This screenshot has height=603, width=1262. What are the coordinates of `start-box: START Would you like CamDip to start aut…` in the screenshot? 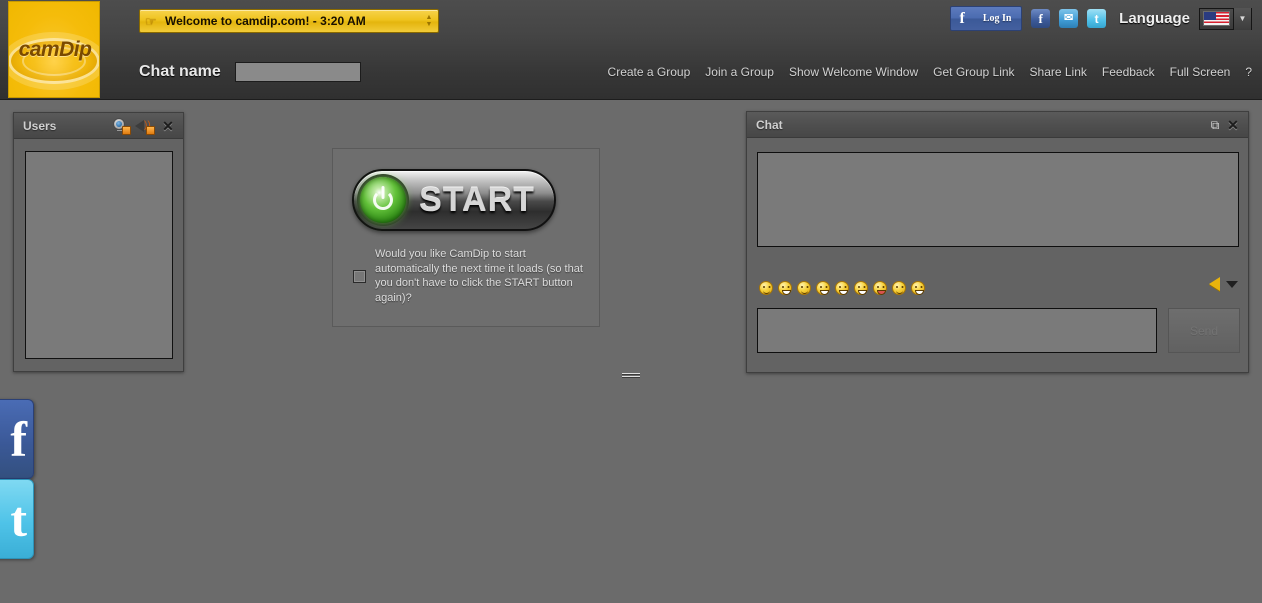 It's located at (466, 237).